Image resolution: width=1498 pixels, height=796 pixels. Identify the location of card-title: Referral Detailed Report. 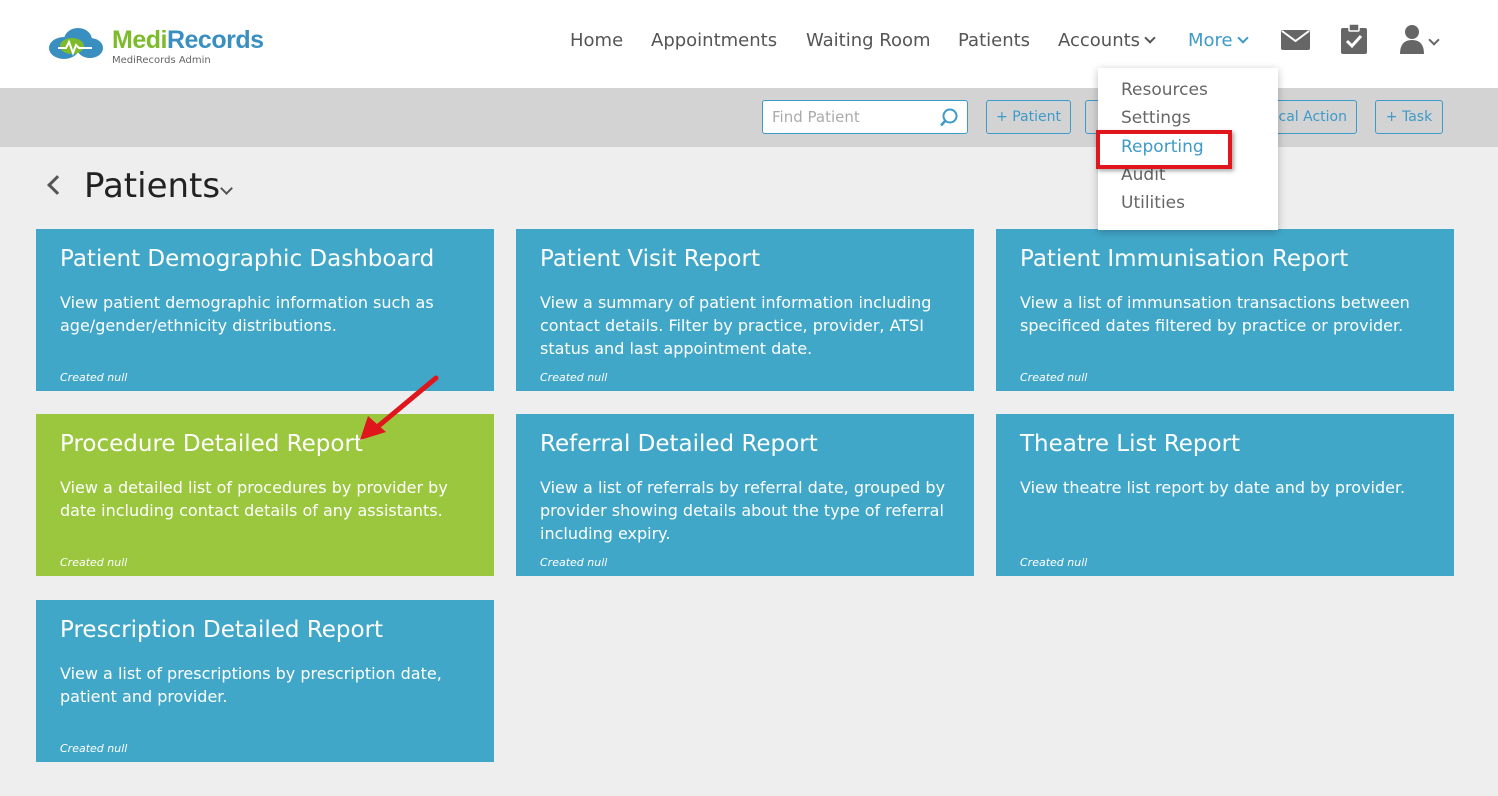
(679, 444).